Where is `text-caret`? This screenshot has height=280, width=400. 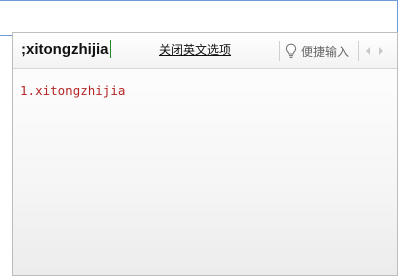
text-caret is located at coordinates (110, 49).